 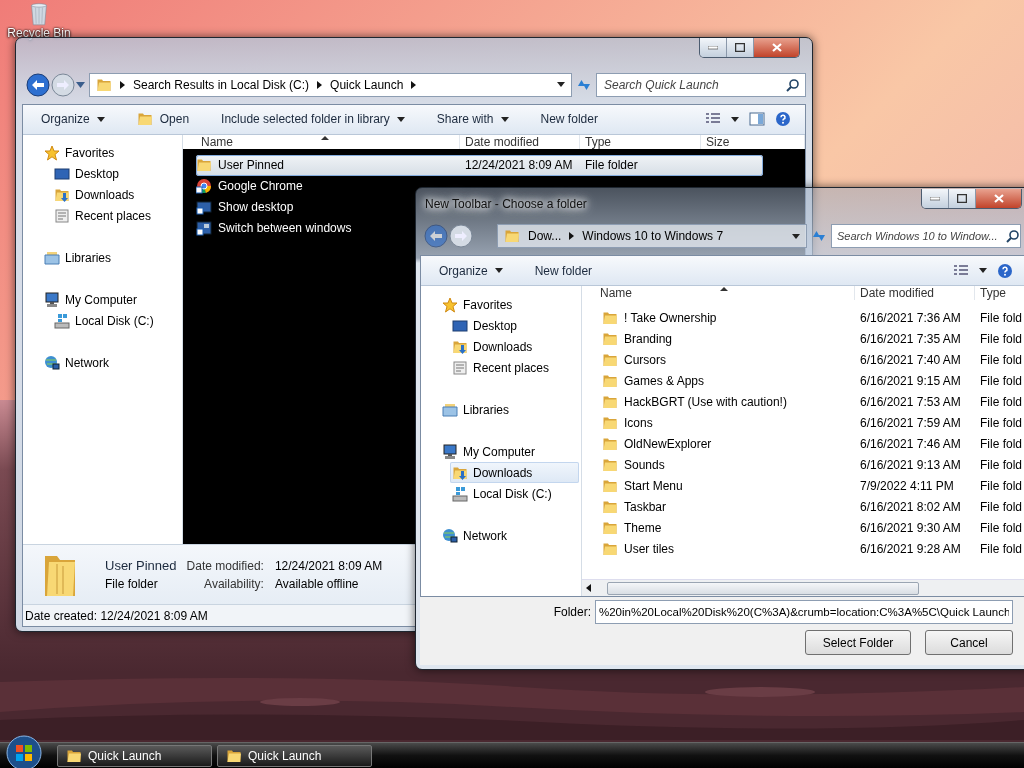 I want to click on file-row: Icons 6/16/2021 7:59 AM File fold, so click(x=803, y=422).